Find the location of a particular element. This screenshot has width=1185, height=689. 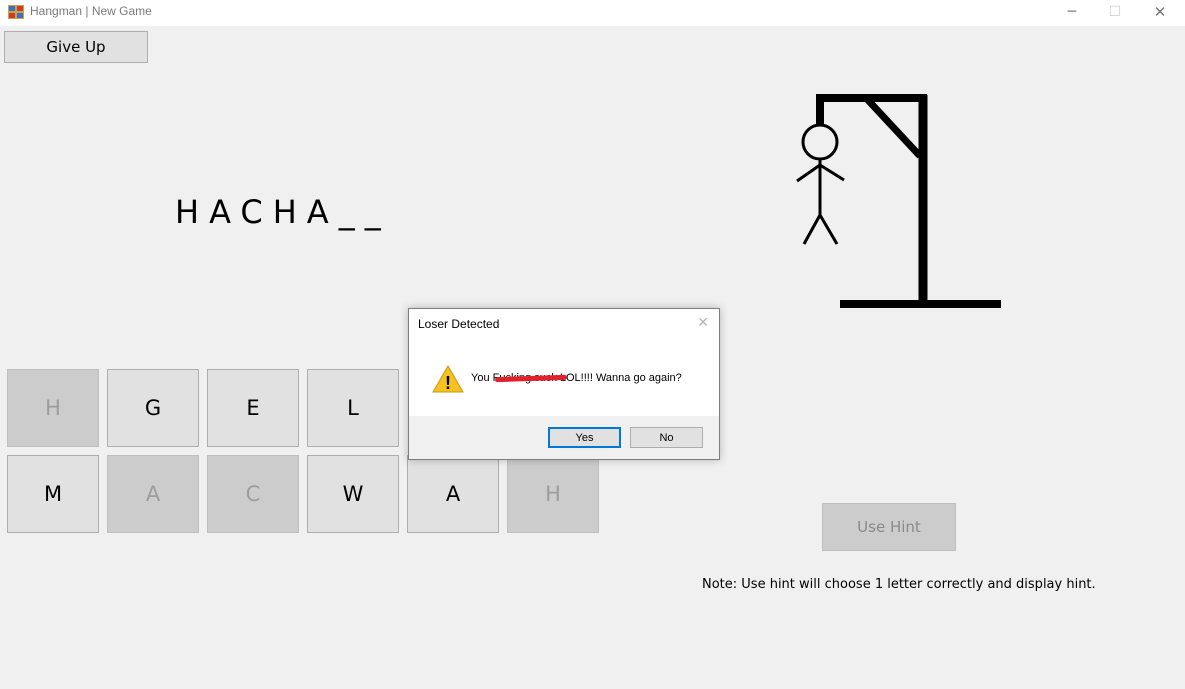

dialog-title: Loser Detected is located at coordinates (459, 324).